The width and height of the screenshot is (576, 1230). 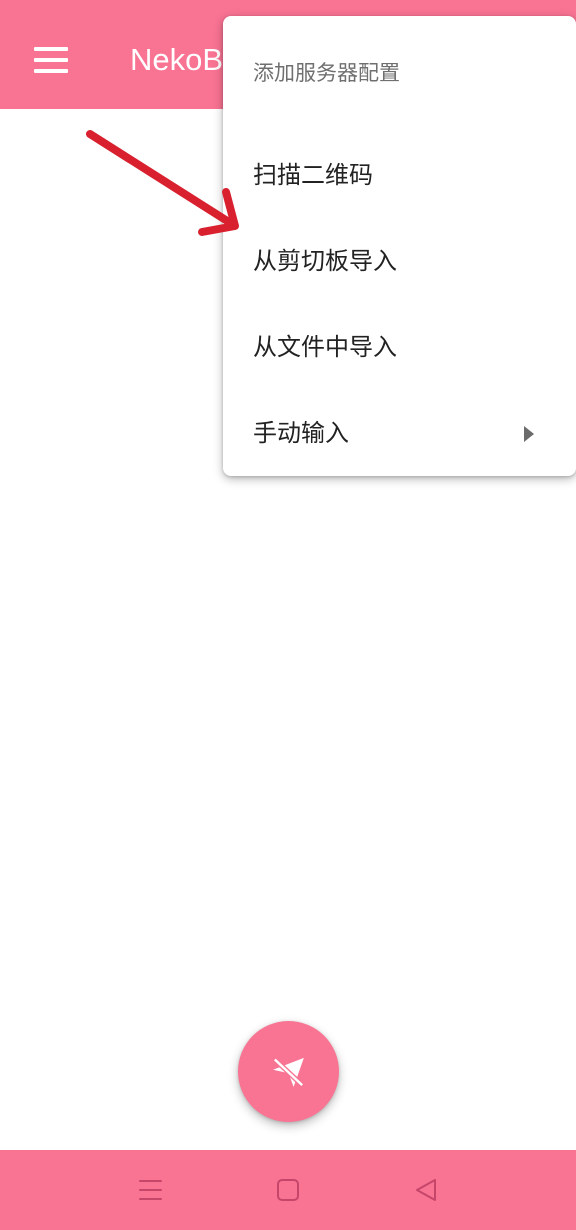 I want to click on connect-fab-button, so click(x=288, y=1071).